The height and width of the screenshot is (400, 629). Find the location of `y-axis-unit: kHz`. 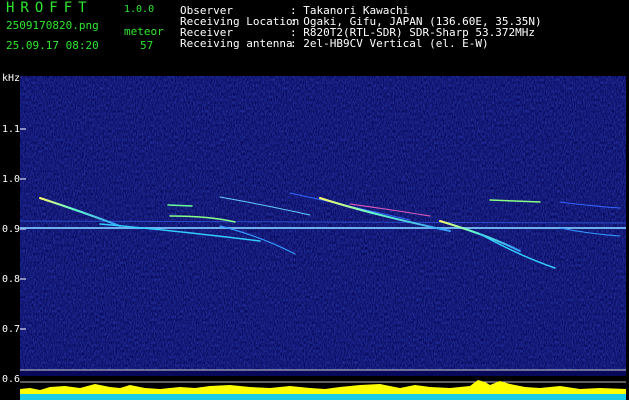

y-axis-unit: kHz is located at coordinates (11, 78).